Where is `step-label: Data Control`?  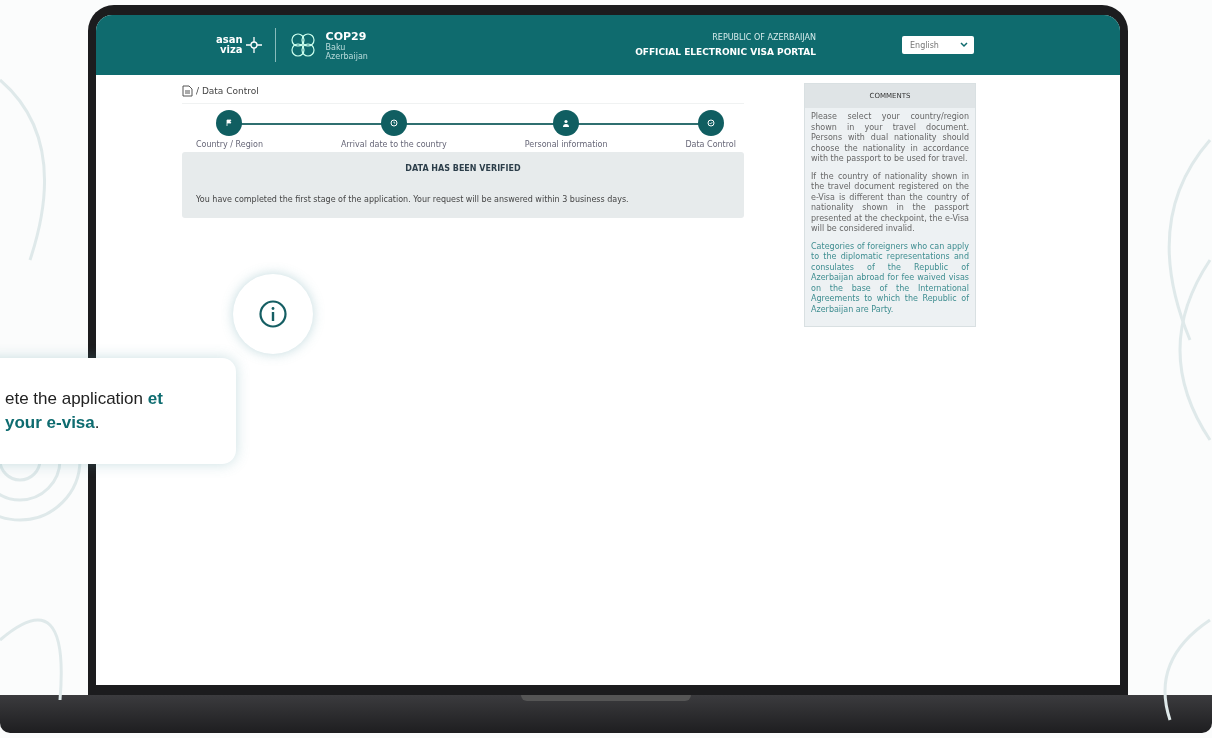
step-label: Data Control is located at coordinates (710, 144).